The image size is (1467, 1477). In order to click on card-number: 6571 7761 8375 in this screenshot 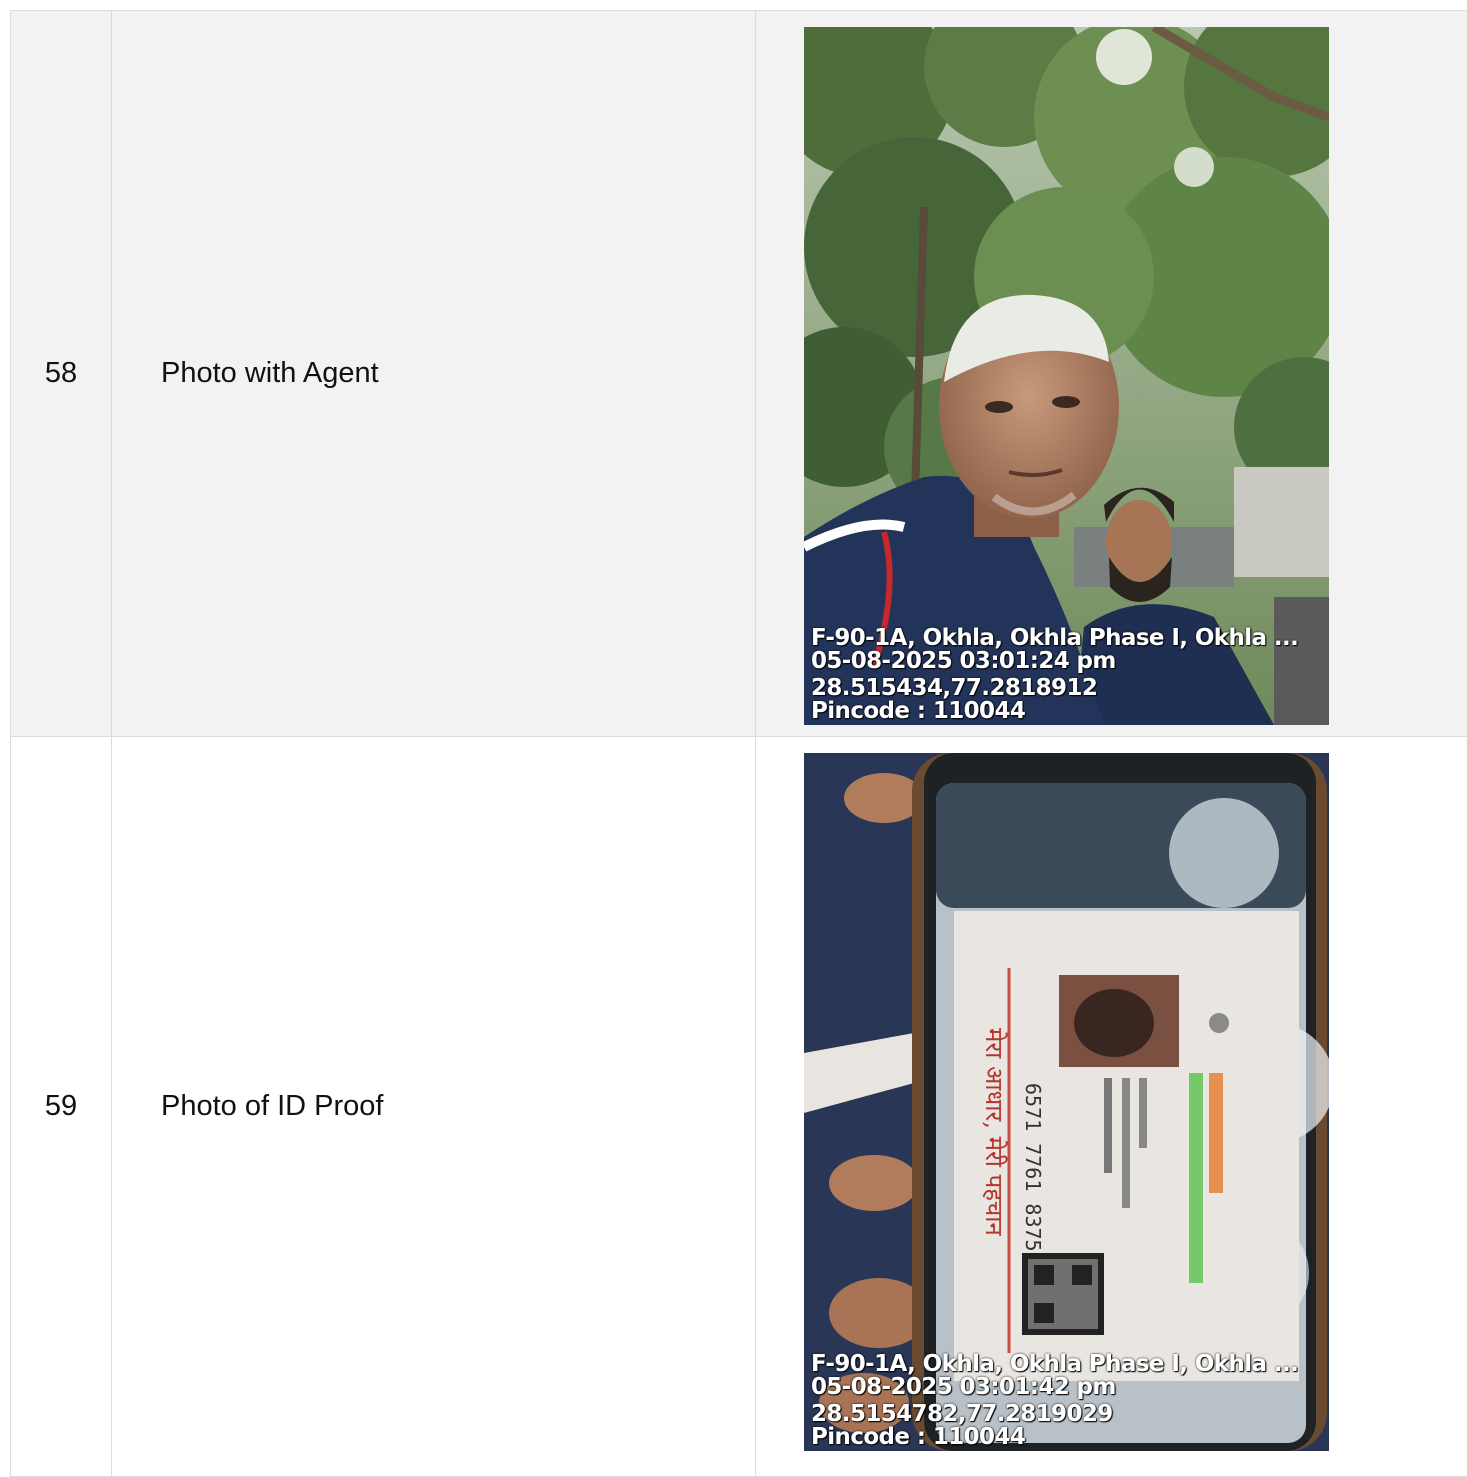, I will do `click(1033, 1167)`.